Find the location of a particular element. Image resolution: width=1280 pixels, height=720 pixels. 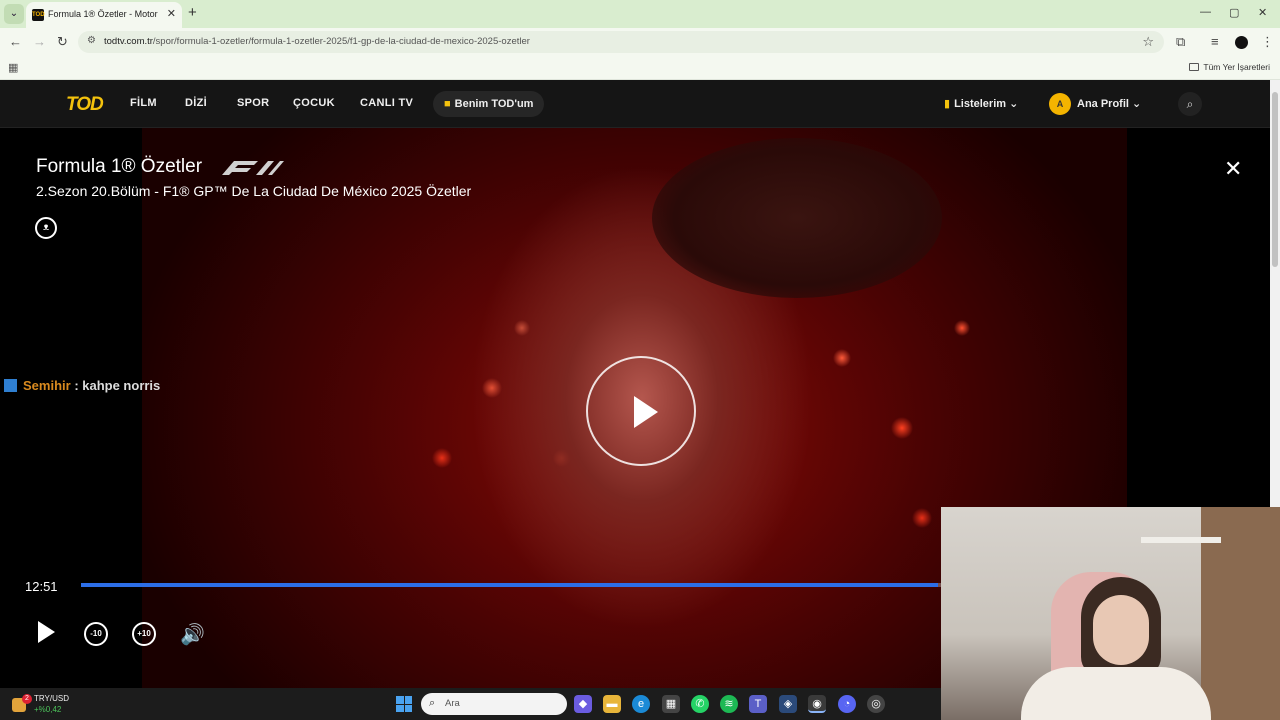

volume-icon: 🔊 is located at coordinates (192, 634).